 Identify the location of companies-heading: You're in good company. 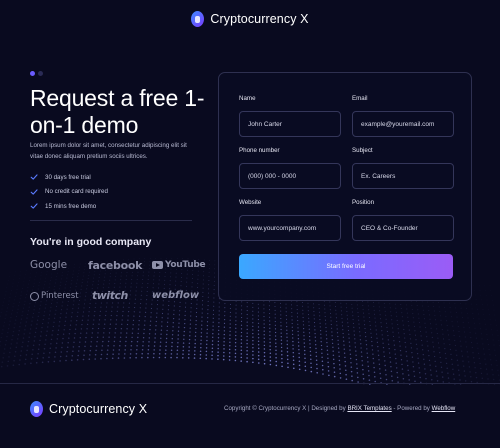
(91, 242).